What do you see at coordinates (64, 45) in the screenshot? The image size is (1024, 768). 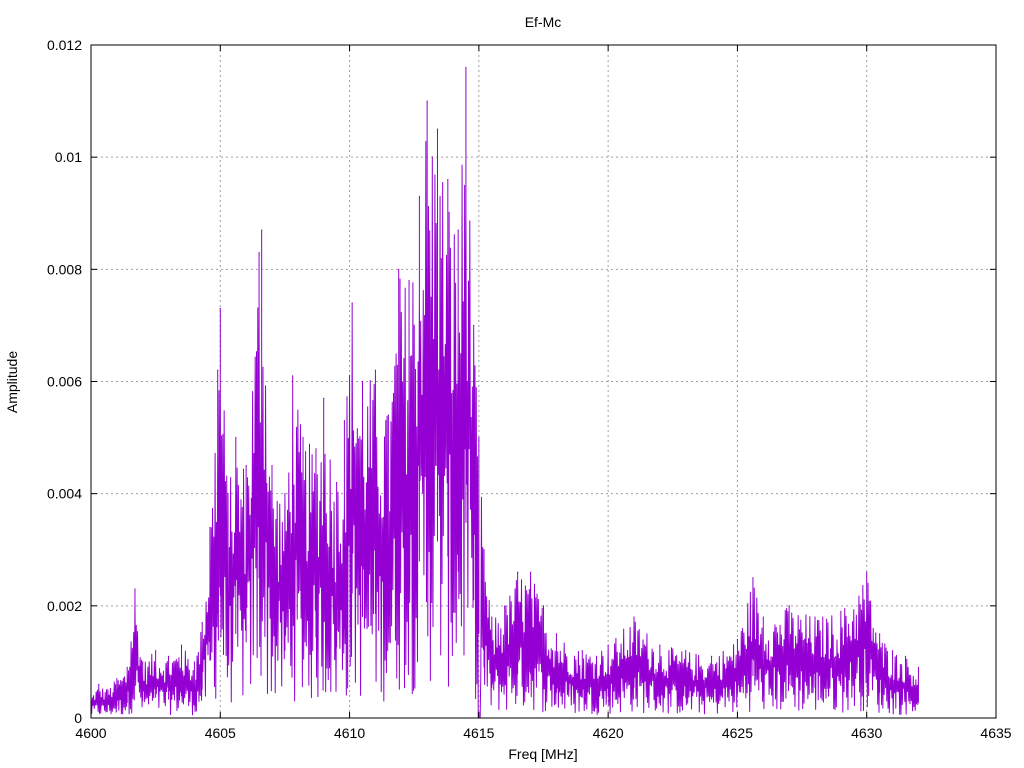 I see `y-tick-label: 0.012` at bounding box center [64, 45].